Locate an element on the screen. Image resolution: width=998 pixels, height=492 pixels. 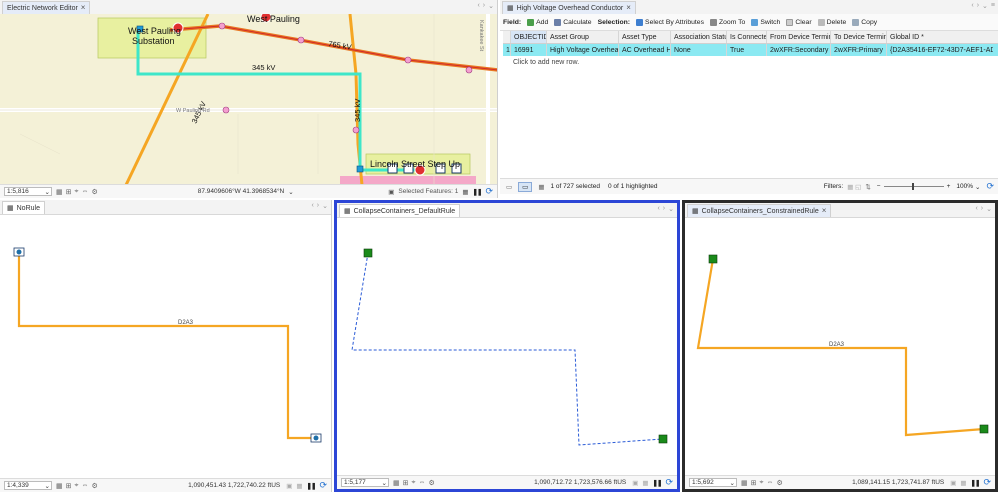
zoom-to-button: Zoom To is located at coordinates (727, 22).